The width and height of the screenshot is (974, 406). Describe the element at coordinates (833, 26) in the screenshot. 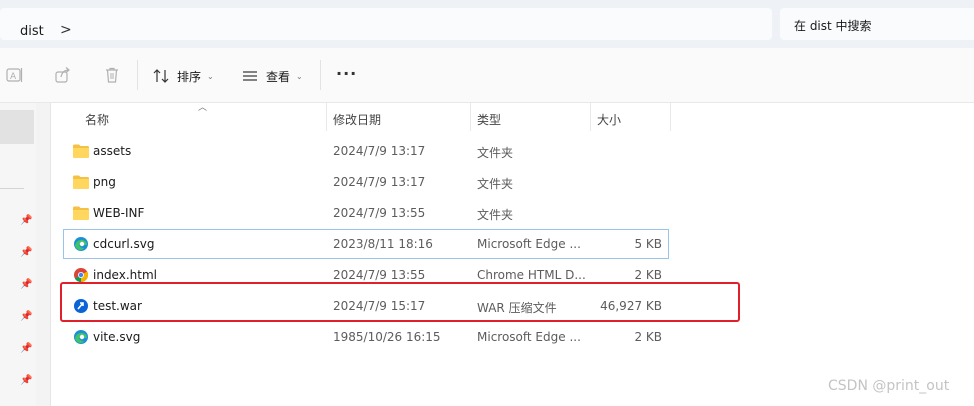

I see `search-placeholder: 在 dist 中搜索` at that location.